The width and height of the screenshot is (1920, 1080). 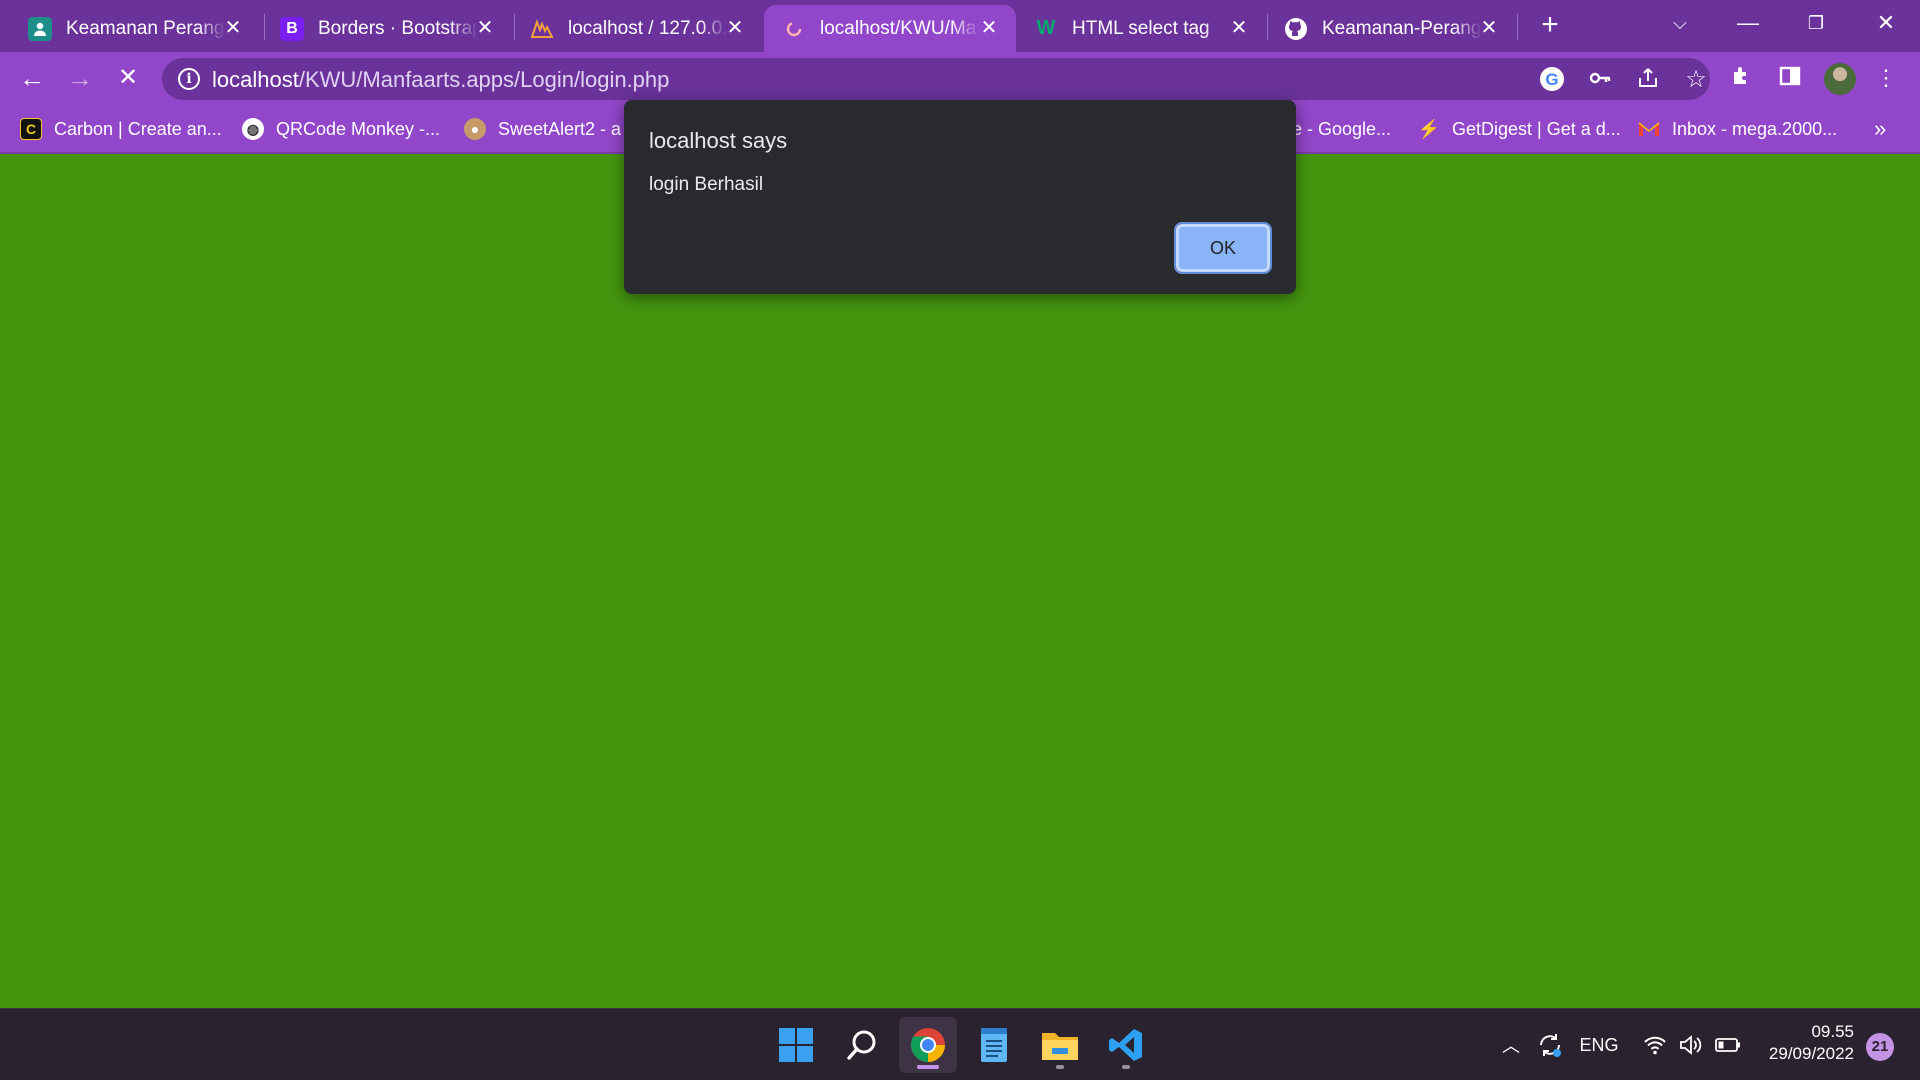 What do you see at coordinates (960, 1044) in the screenshot?
I see `taskbar: ︿ ENG 09.55 29/09/2022` at bounding box center [960, 1044].